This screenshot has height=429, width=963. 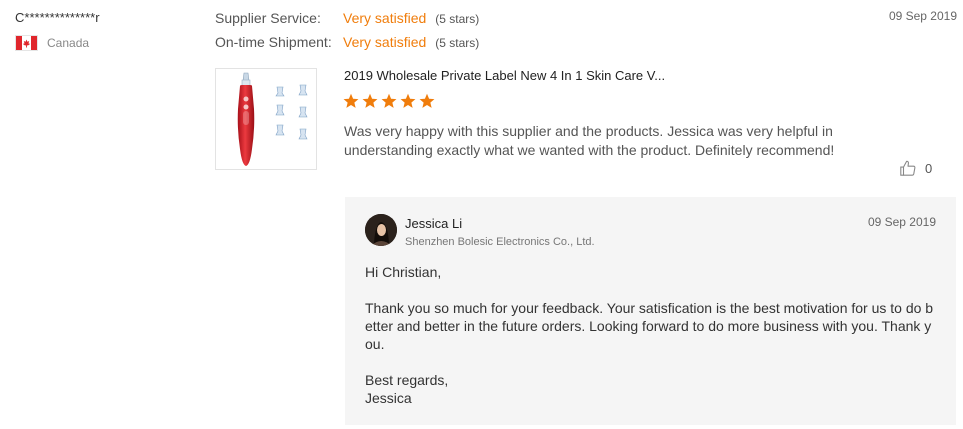 I want to click on reply-date: 09 Sep 2019, so click(x=901, y=222).